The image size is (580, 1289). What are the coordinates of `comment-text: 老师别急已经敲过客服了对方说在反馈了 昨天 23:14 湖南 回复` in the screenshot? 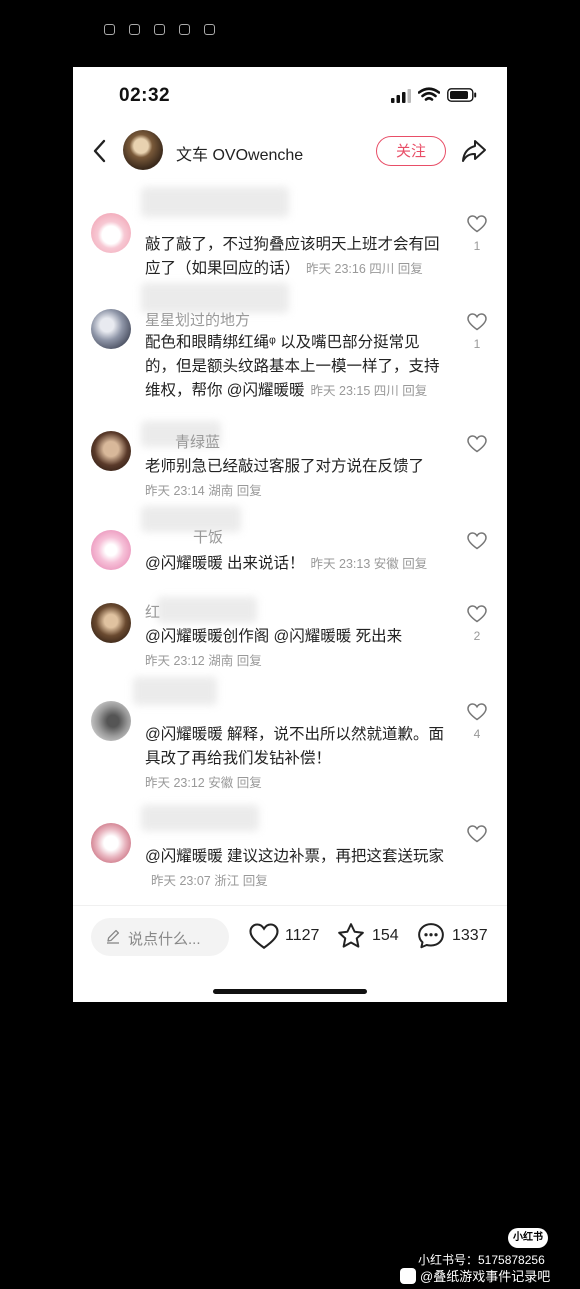 It's located at (285, 478).